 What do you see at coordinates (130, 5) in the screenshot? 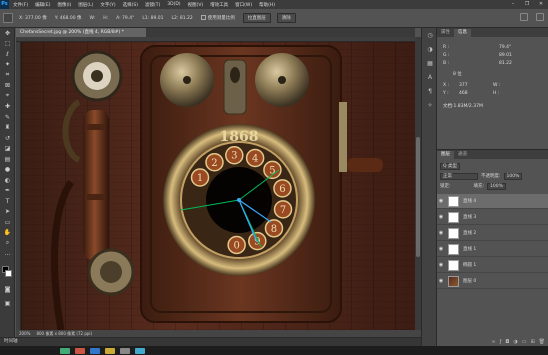
I see `menu-select: 选择(S)` at bounding box center [130, 5].